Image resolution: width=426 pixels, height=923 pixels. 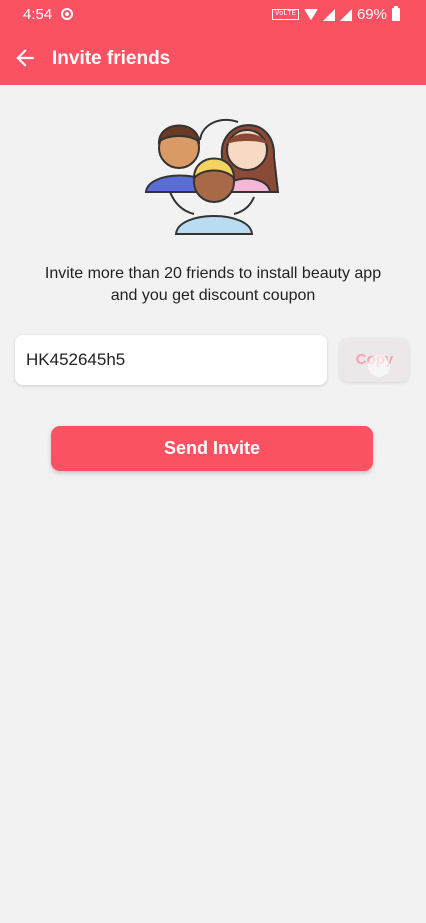 I want to click on back-arrow-icon, so click(x=25, y=58).